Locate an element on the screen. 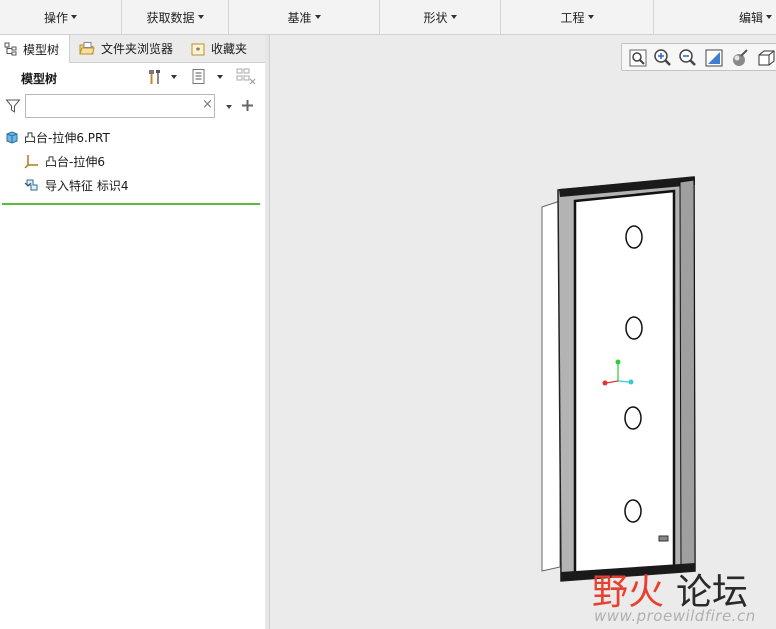 Image resolution: width=776 pixels, height=629 pixels. tree-node-part: 凸台-拉伸6.PRT is located at coordinates (57, 137).